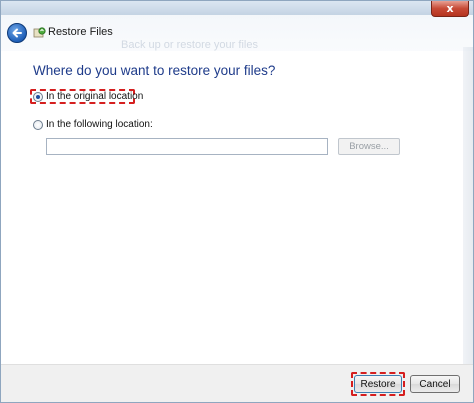  What do you see at coordinates (38, 96) in the screenshot?
I see `radio-selected-icon` at bounding box center [38, 96].